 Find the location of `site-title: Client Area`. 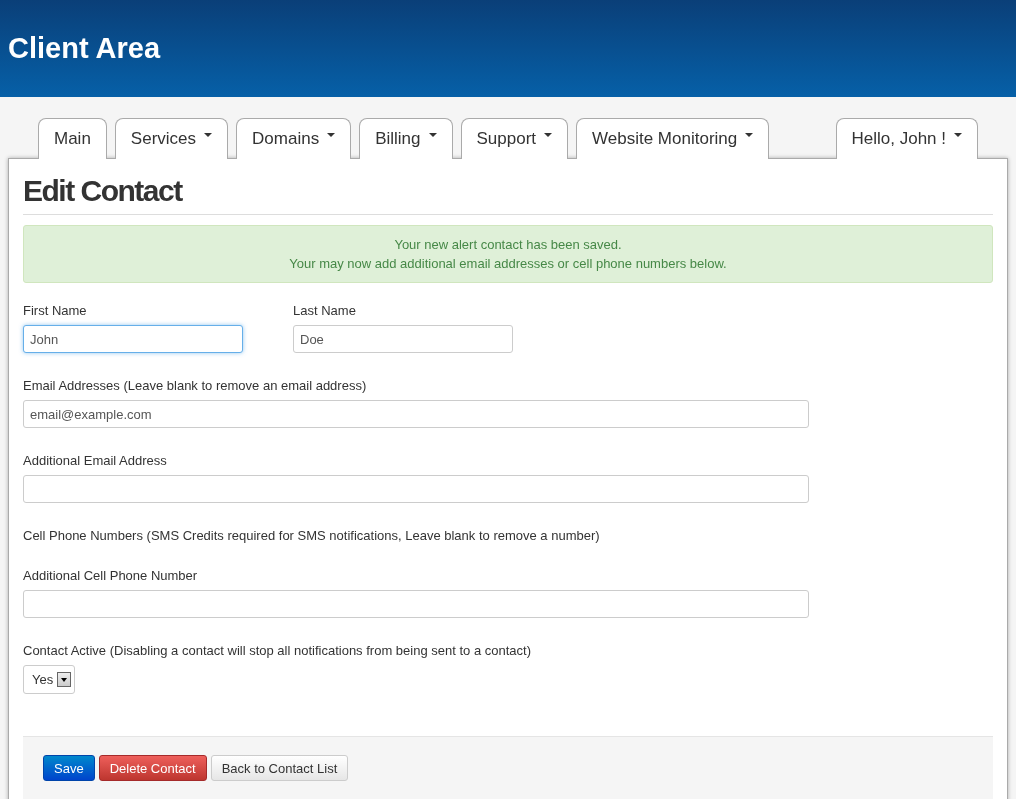

site-title: Client Area is located at coordinates (84, 48).